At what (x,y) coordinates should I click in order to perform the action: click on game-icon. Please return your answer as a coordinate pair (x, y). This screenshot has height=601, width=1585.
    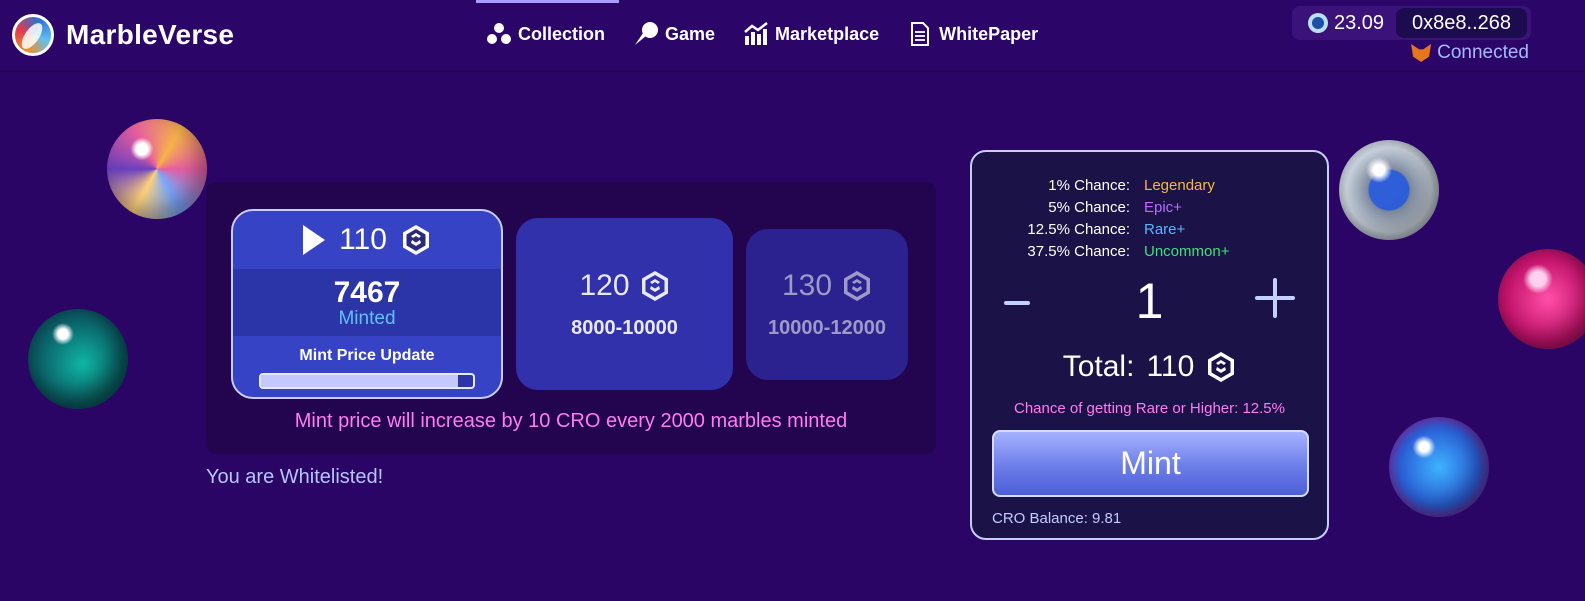
    Looking at the image, I should click on (647, 33).